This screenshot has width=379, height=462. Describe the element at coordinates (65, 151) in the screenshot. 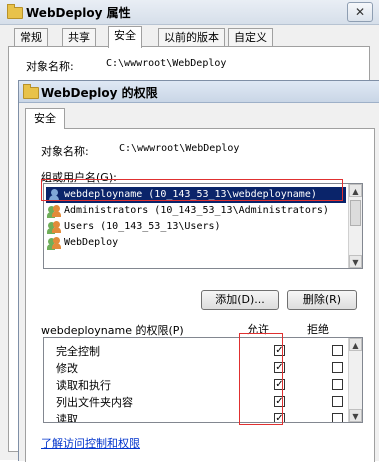

I see `object-name-label: 对象名称:` at that location.